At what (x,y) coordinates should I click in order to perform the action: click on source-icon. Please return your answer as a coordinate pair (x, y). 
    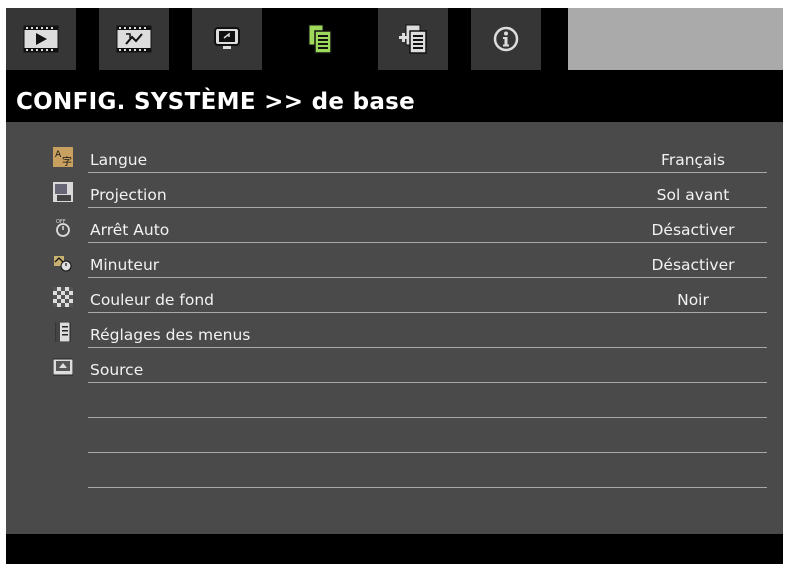
    Looking at the image, I should click on (63, 367).